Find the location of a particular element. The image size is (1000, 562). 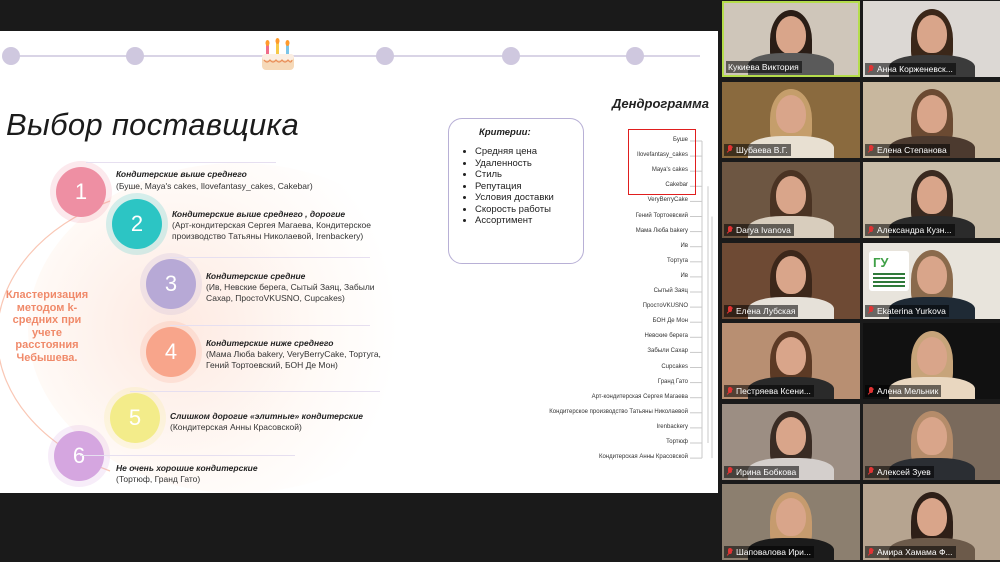

participant-name-tag: Darya Ivanova is located at coordinates (759, 230).